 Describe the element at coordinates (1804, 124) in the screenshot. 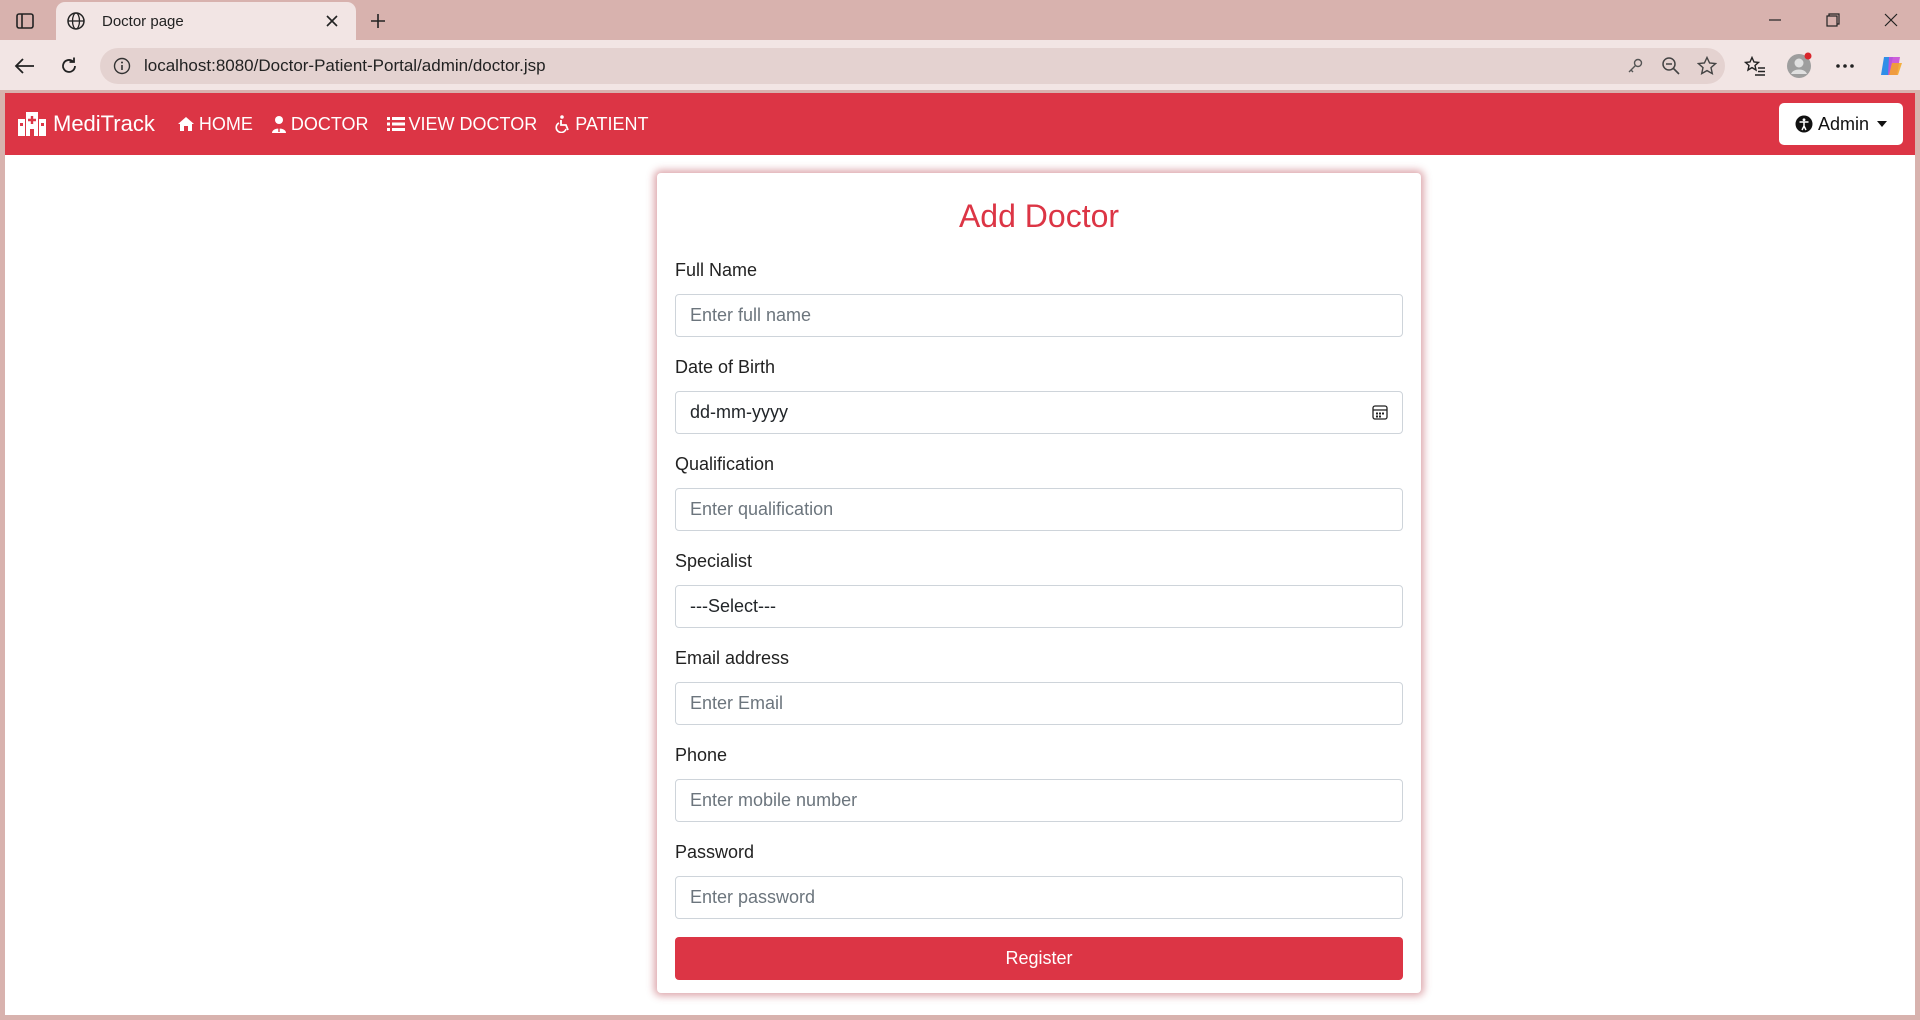

I see `accessibility-icon` at that location.